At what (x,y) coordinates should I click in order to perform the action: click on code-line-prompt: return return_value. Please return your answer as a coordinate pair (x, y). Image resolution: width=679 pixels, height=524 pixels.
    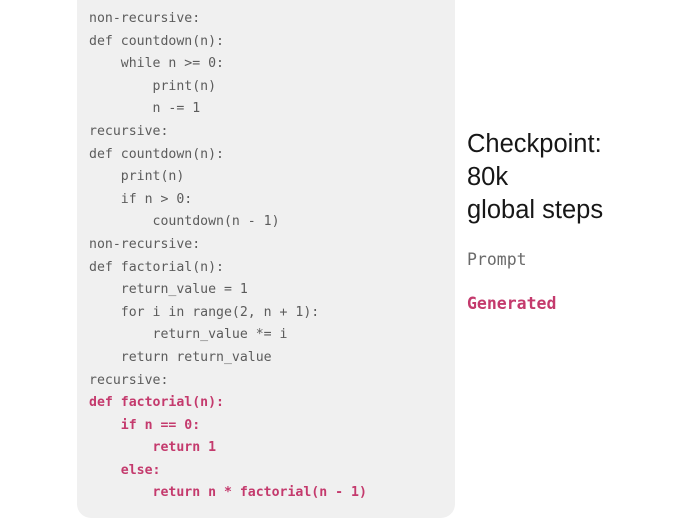
    Looking at the image, I should click on (180, 357).